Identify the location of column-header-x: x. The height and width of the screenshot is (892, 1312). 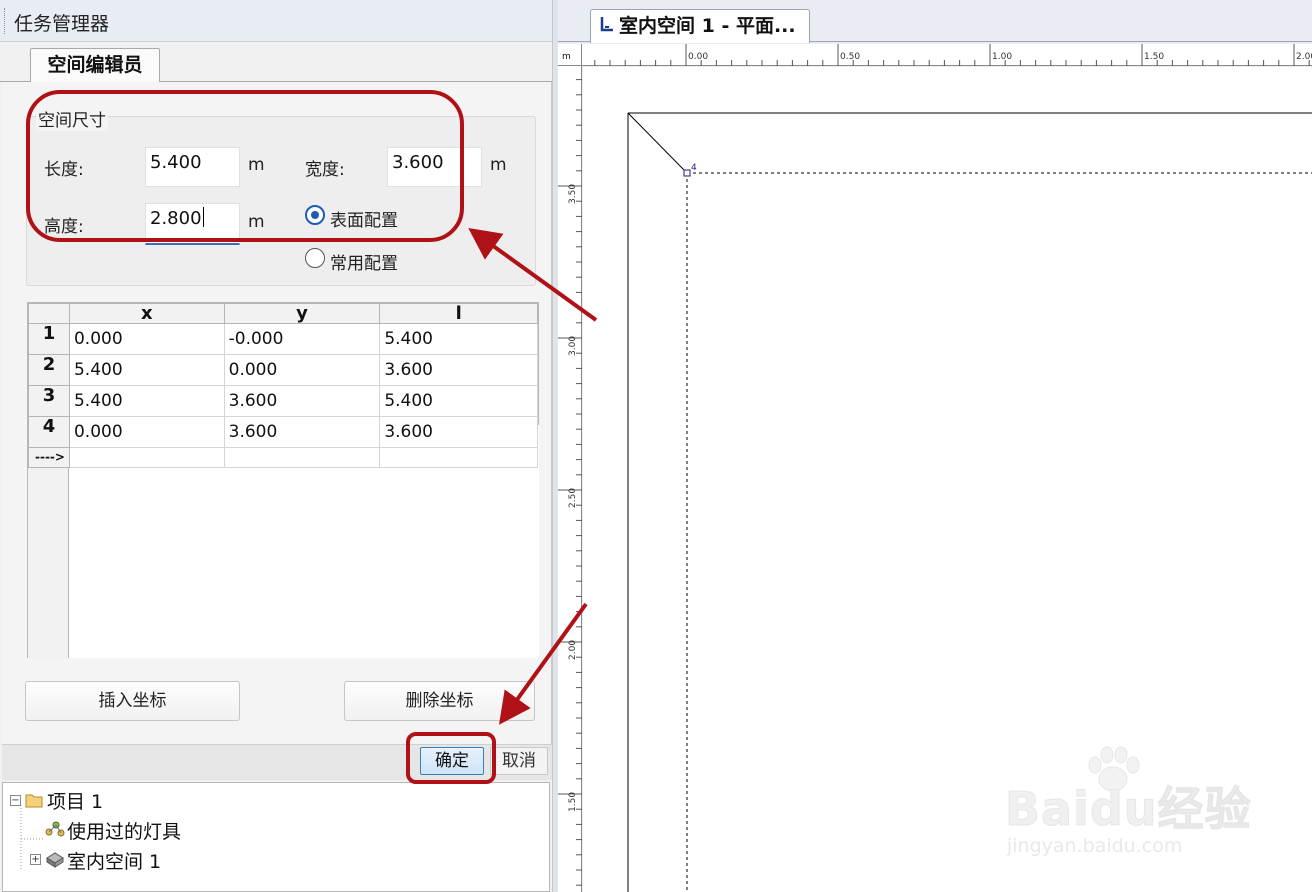
(146, 313).